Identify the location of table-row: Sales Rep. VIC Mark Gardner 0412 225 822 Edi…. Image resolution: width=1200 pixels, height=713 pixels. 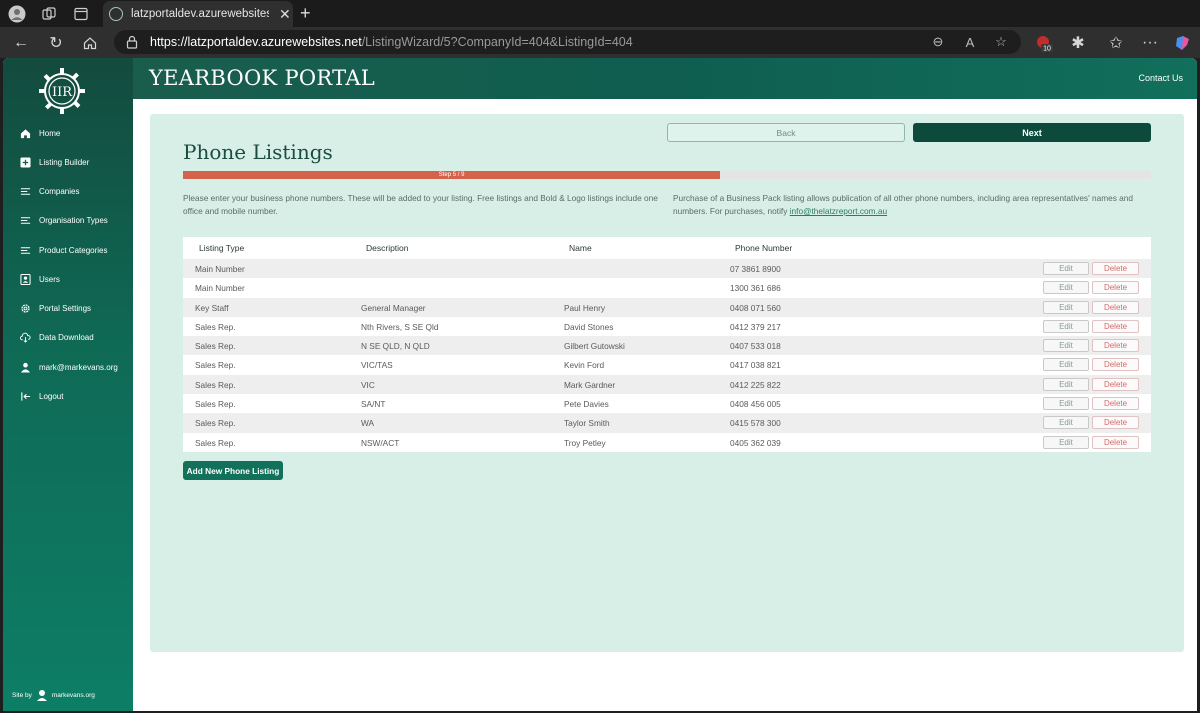
(667, 384).